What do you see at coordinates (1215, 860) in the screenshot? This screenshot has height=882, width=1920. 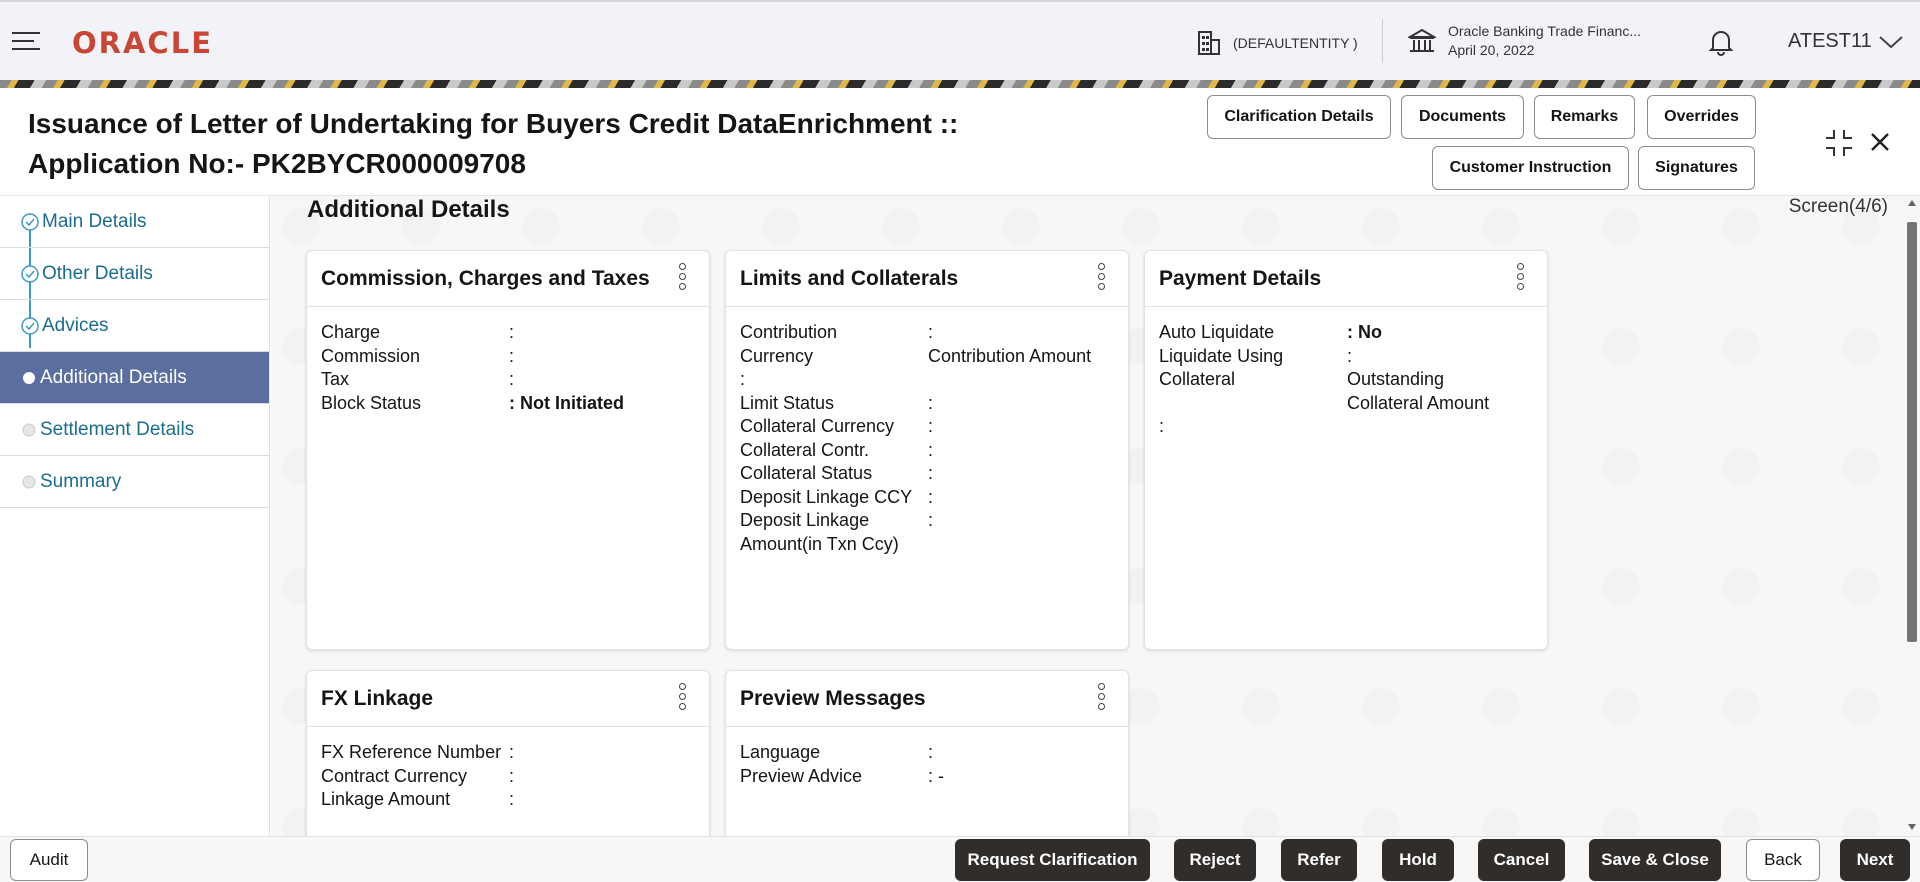 I see `reject-button: Reject` at bounding box center [1215, 860].